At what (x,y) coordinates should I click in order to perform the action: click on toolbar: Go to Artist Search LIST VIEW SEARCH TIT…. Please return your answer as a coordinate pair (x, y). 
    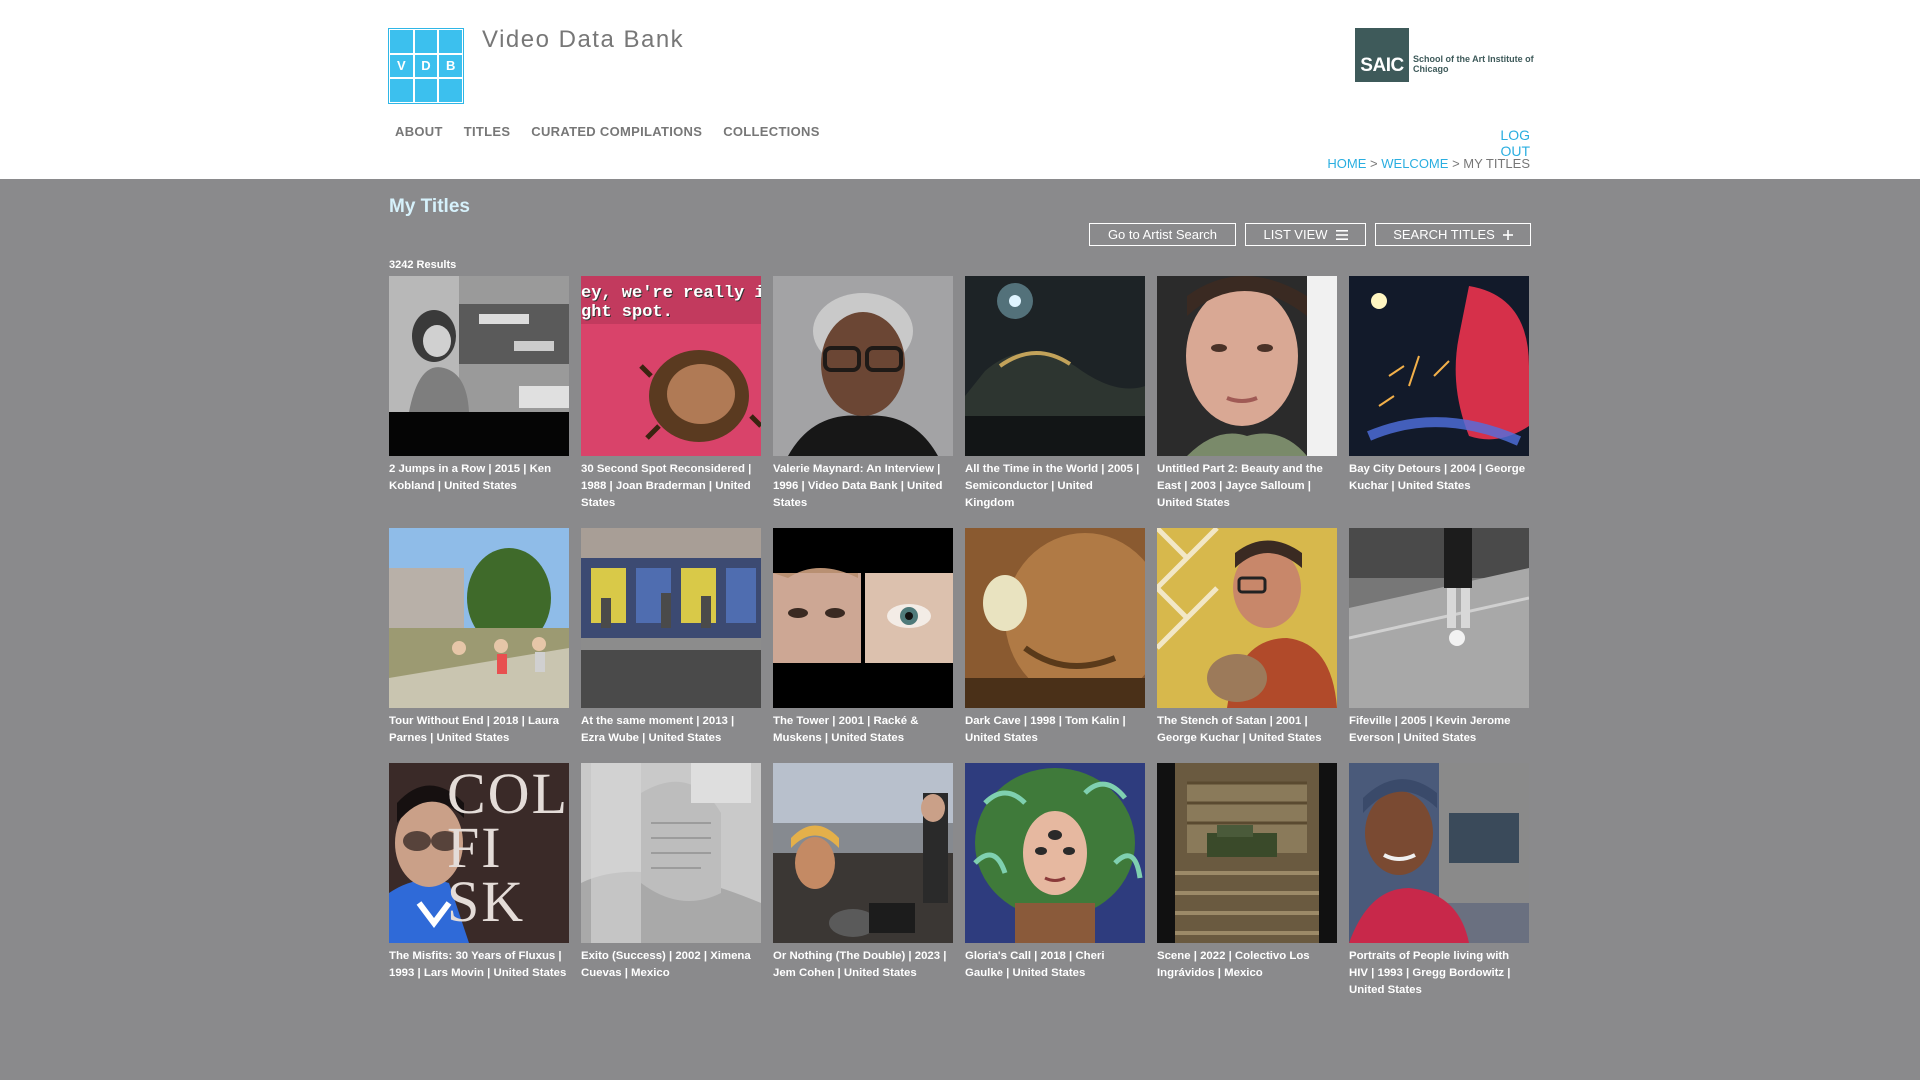
    Looking at the image, I should click on (1314, 234).